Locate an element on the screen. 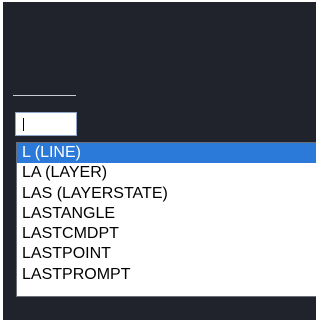  crosshair-line is located at coordinates (44, 95).